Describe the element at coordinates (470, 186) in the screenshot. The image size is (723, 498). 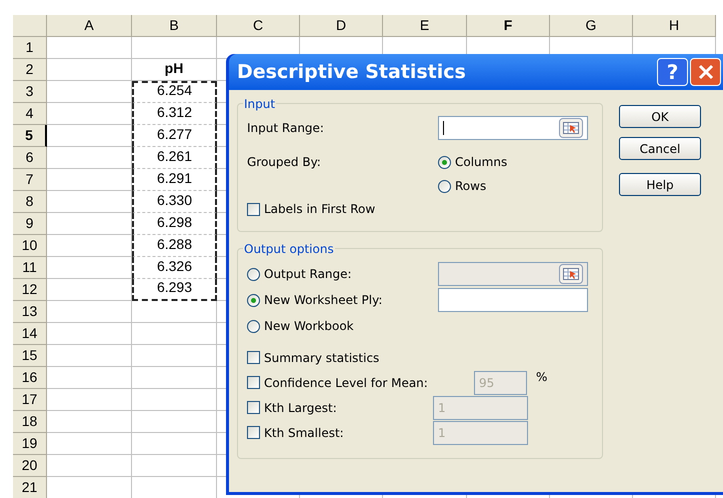
I see `radio-label: Rows` at that location.